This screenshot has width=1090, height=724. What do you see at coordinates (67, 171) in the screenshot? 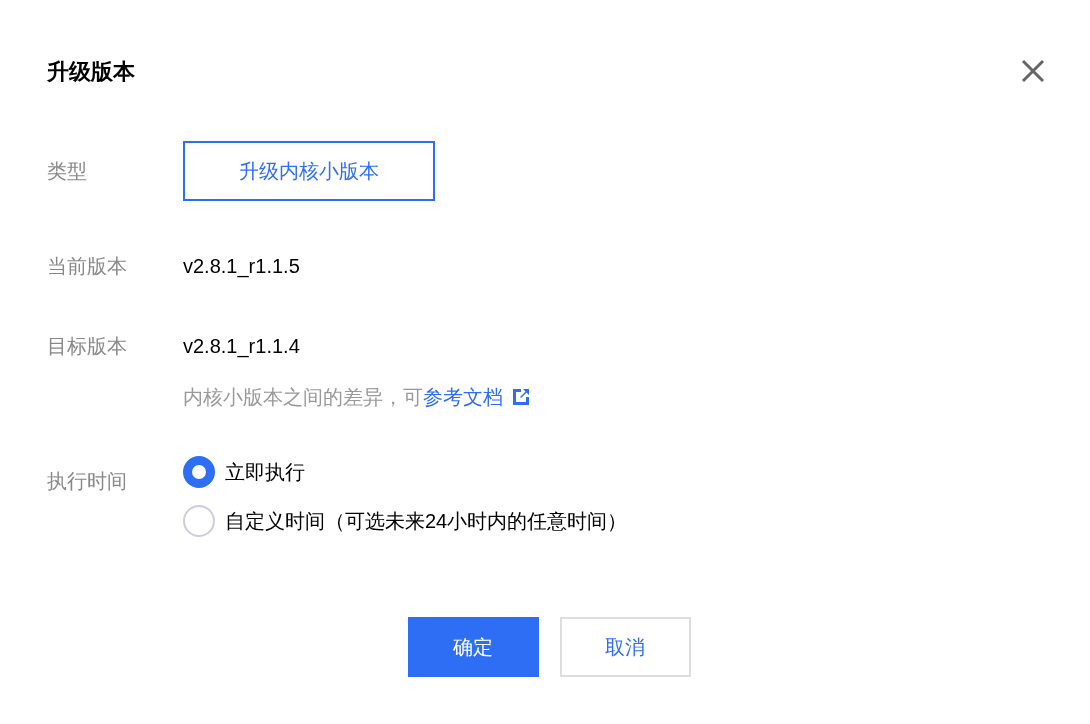
I see `field-label: 类型` at bounding box center [67, 171].